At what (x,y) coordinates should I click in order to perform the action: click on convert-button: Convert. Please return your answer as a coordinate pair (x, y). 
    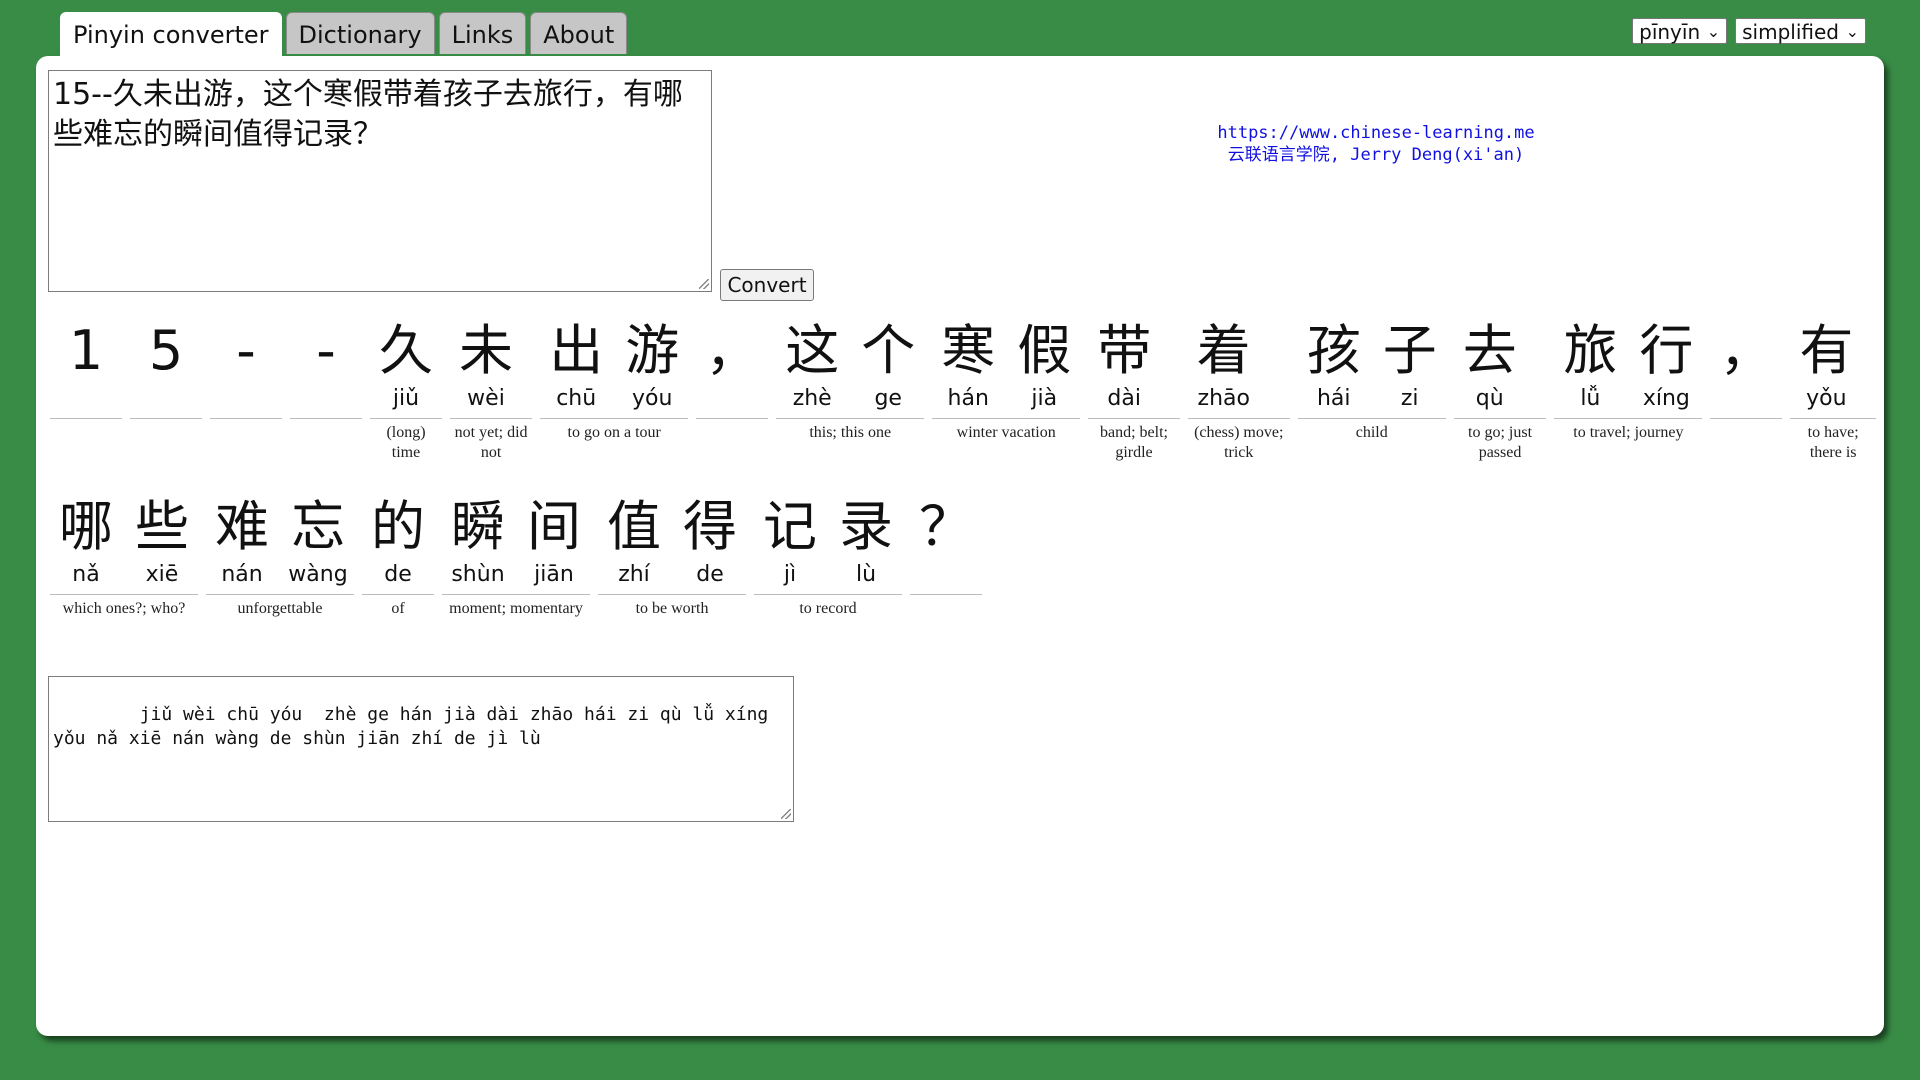
    Looking at the image, I should click on (767, 285).